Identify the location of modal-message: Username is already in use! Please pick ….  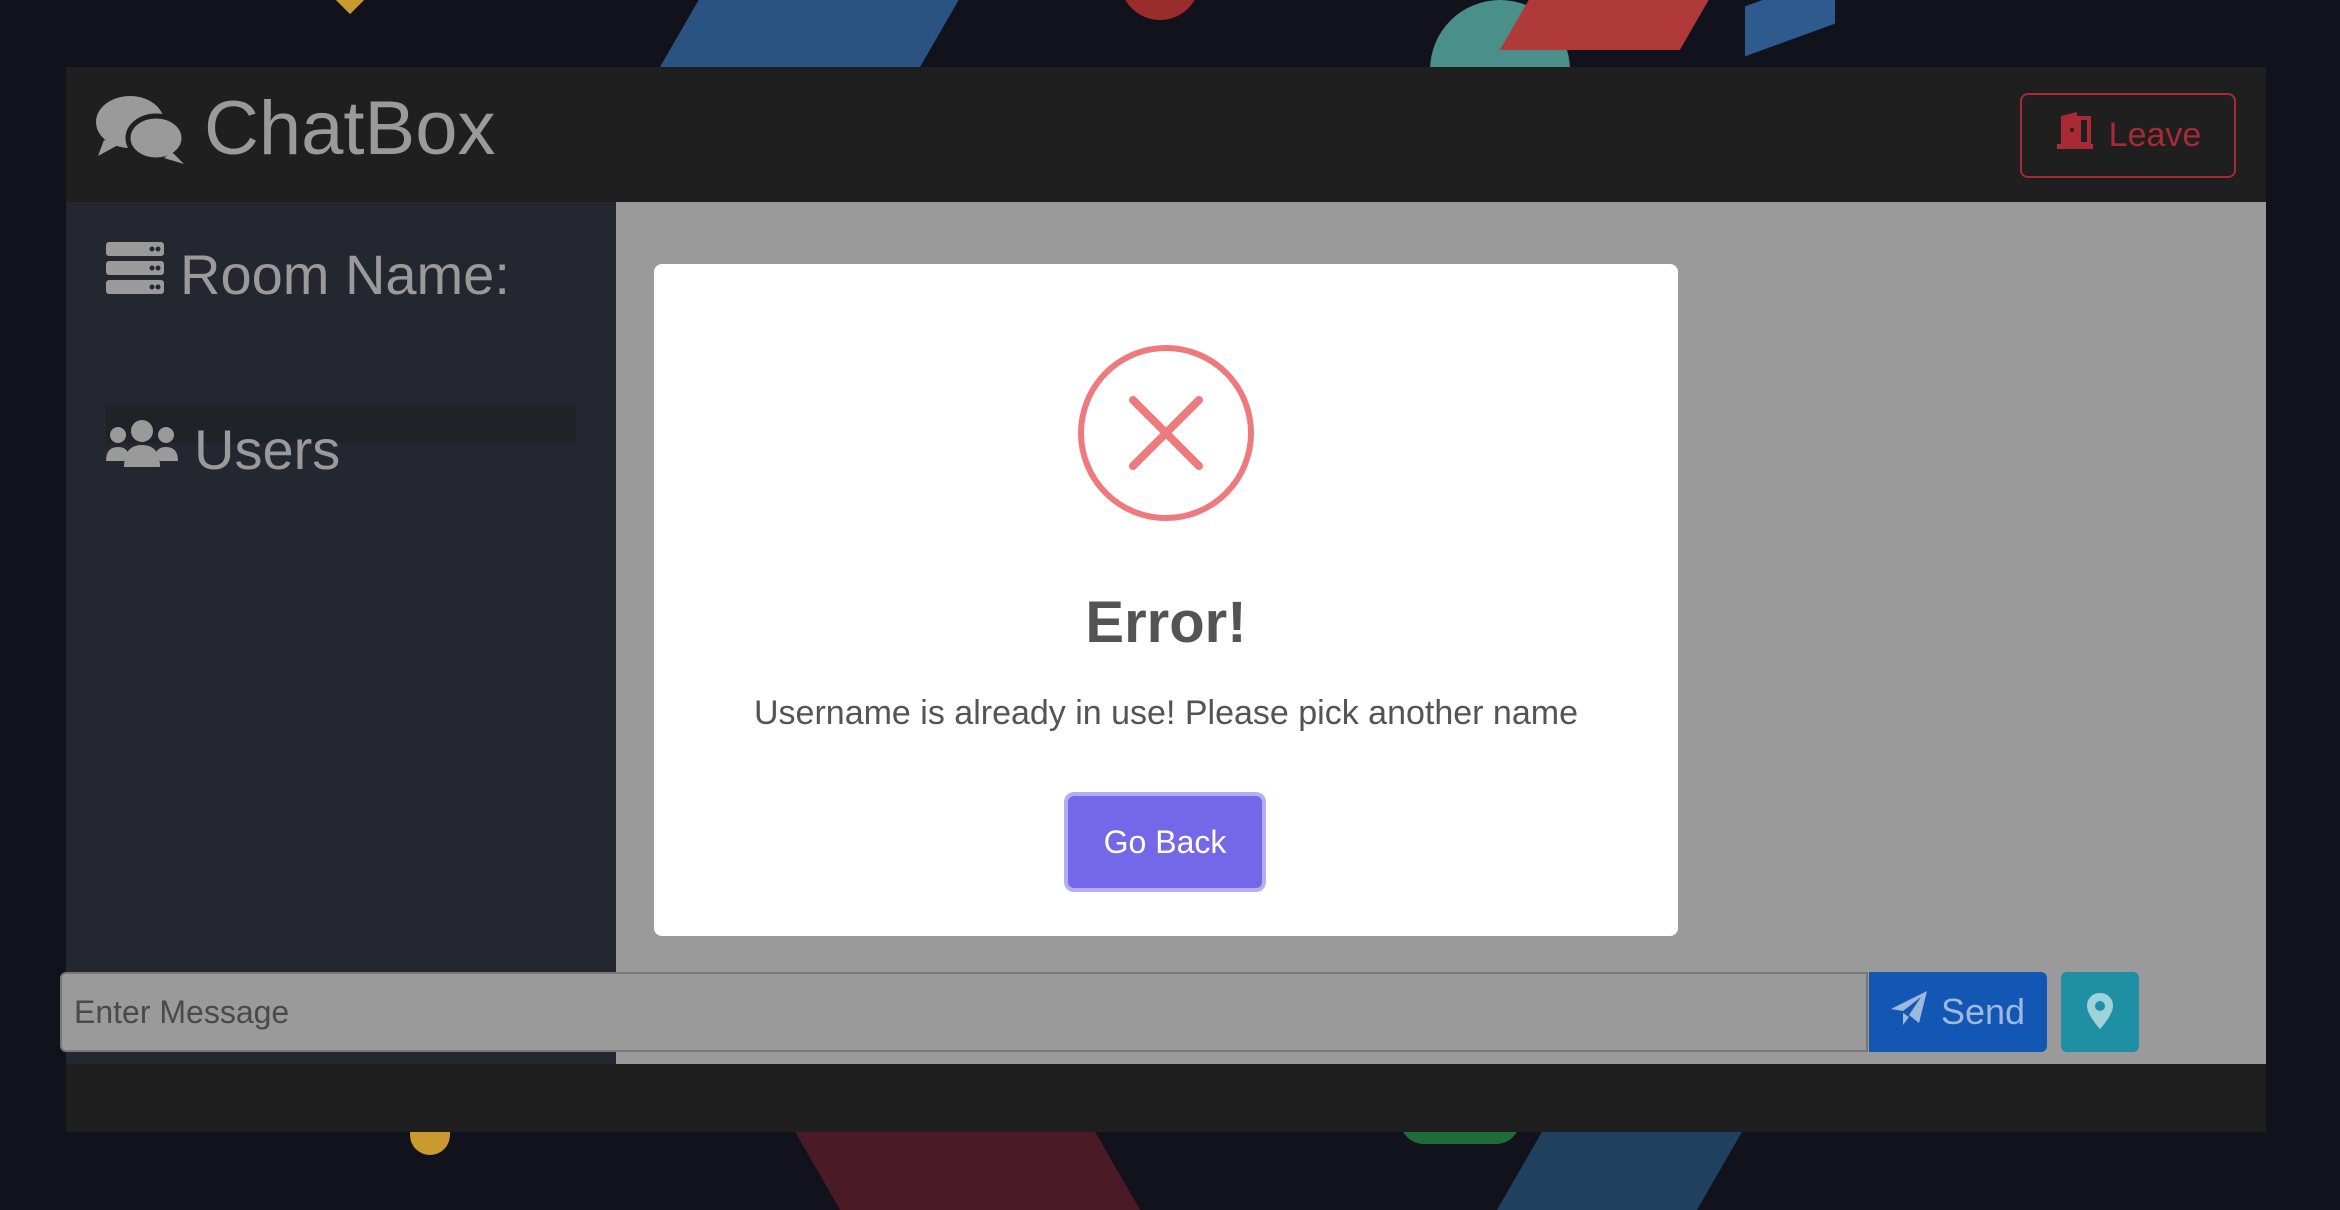
(1166, 713).